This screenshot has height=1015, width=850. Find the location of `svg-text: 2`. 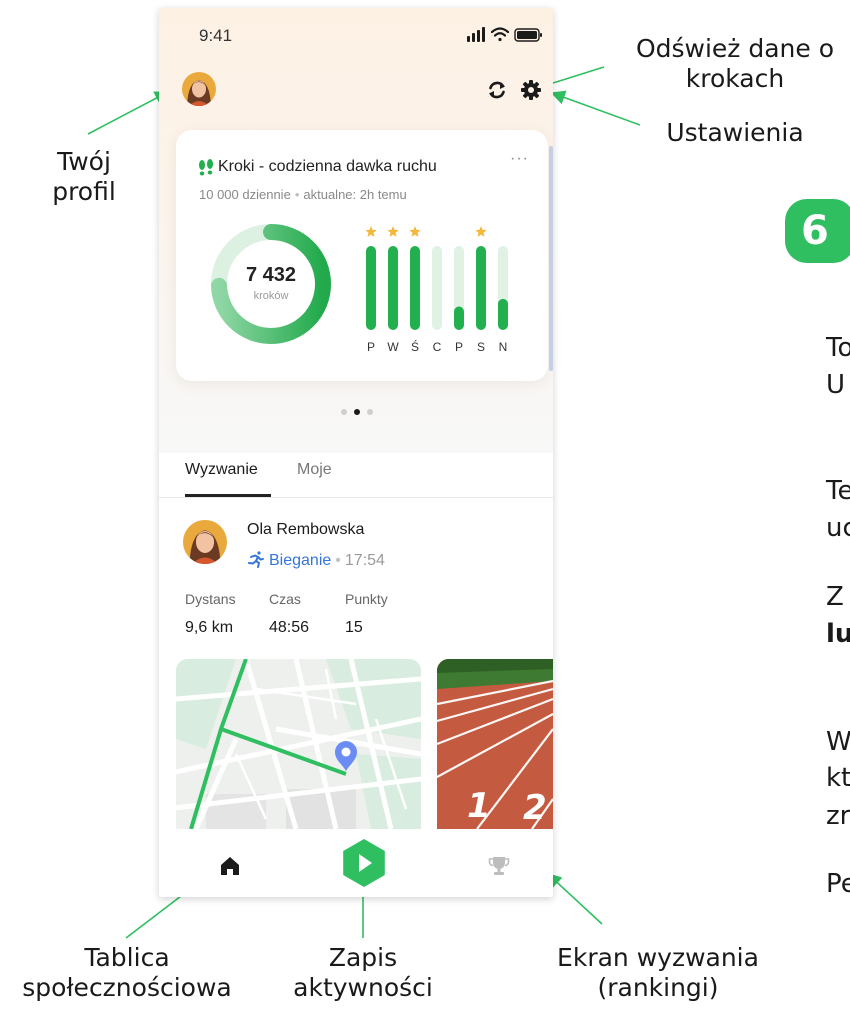

svg-text: 2 is located at coordinates (535, 808).